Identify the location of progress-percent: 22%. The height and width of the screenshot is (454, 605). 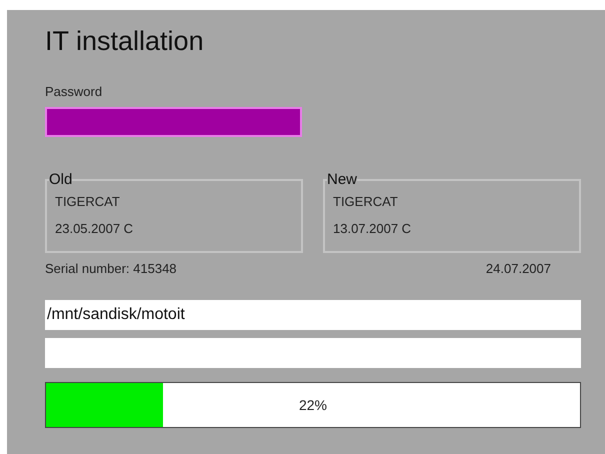
(313, 405).